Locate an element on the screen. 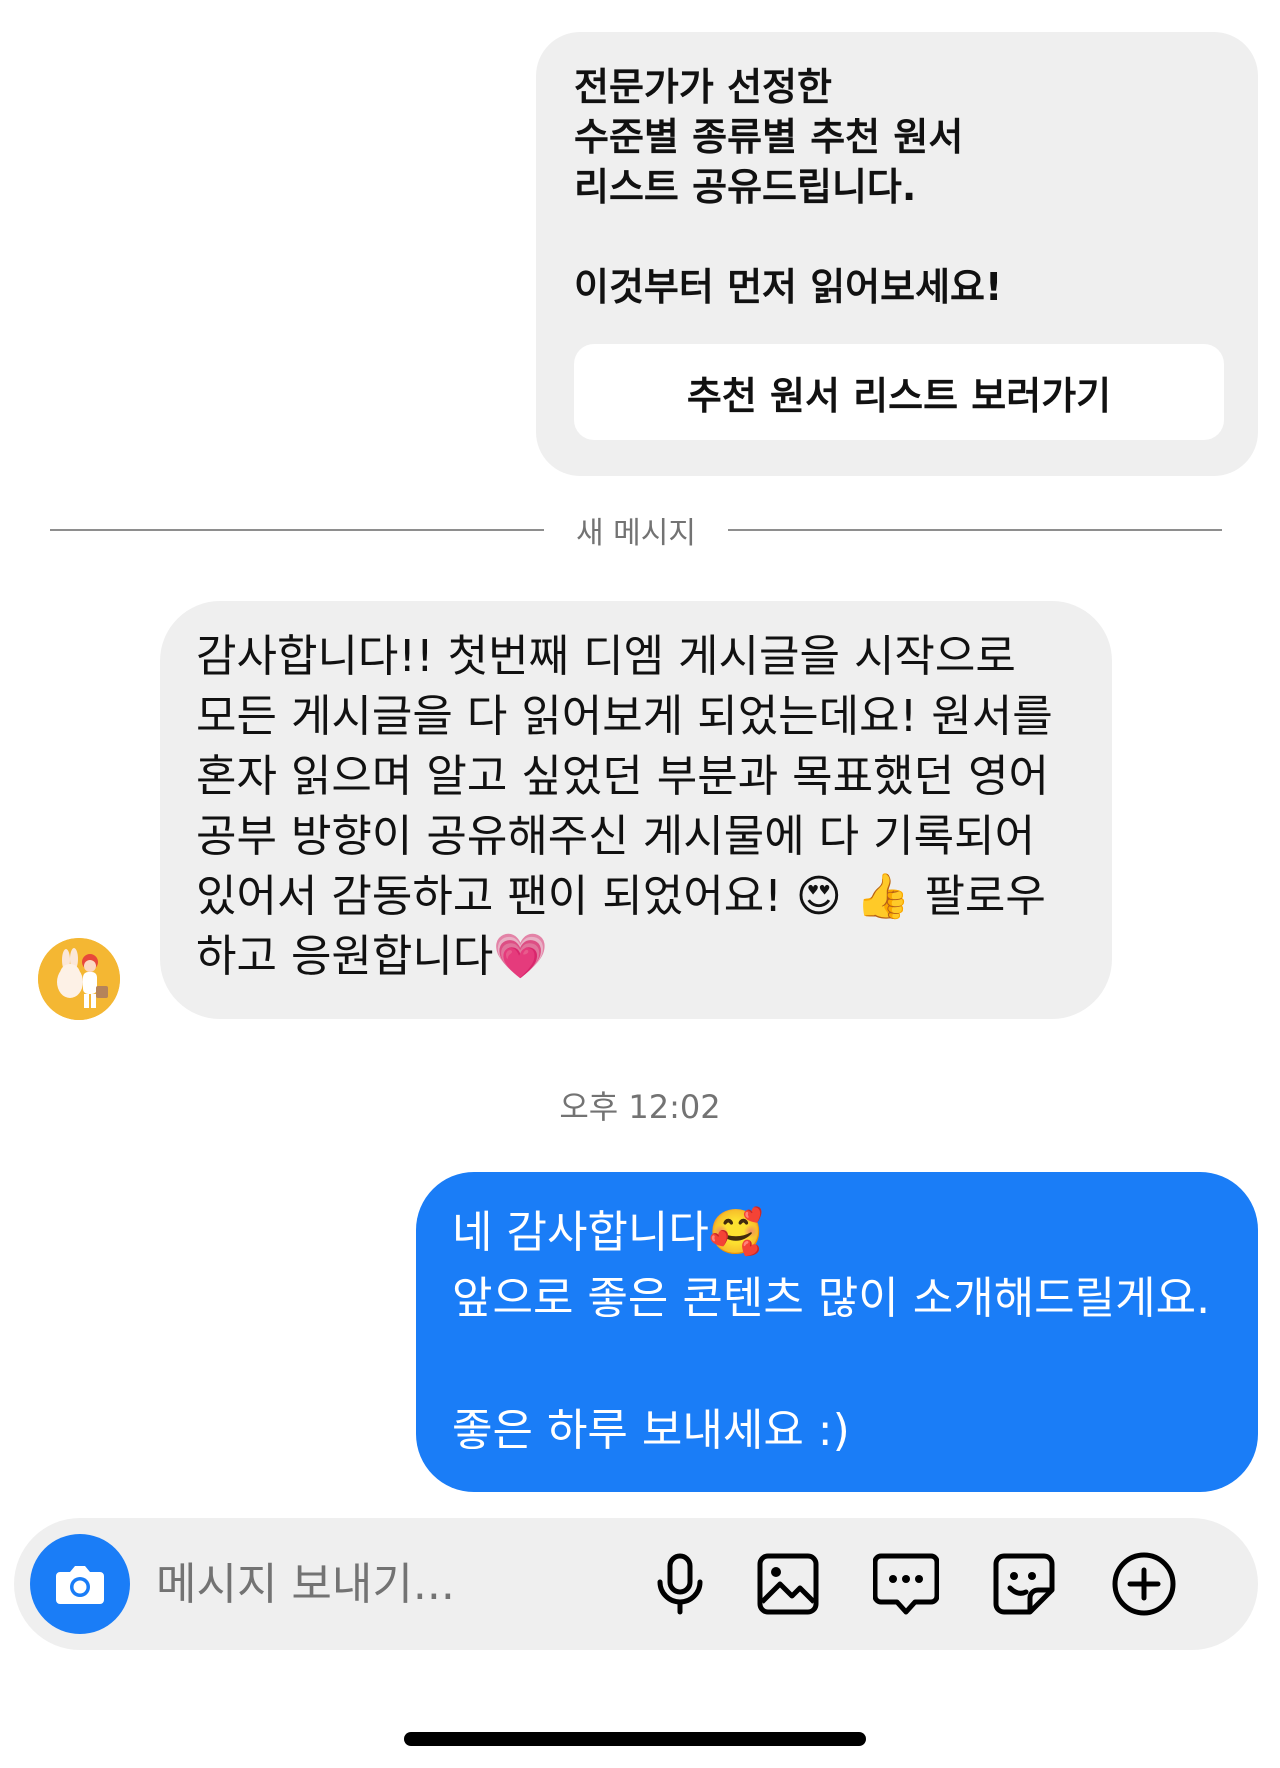 Image resolution: width=1280 pixels, height=1768 pixels. message-line: 혼자 읽으며 알고 싶었던 부분과 목표했던 영어 is located at coordinates (623, 776).